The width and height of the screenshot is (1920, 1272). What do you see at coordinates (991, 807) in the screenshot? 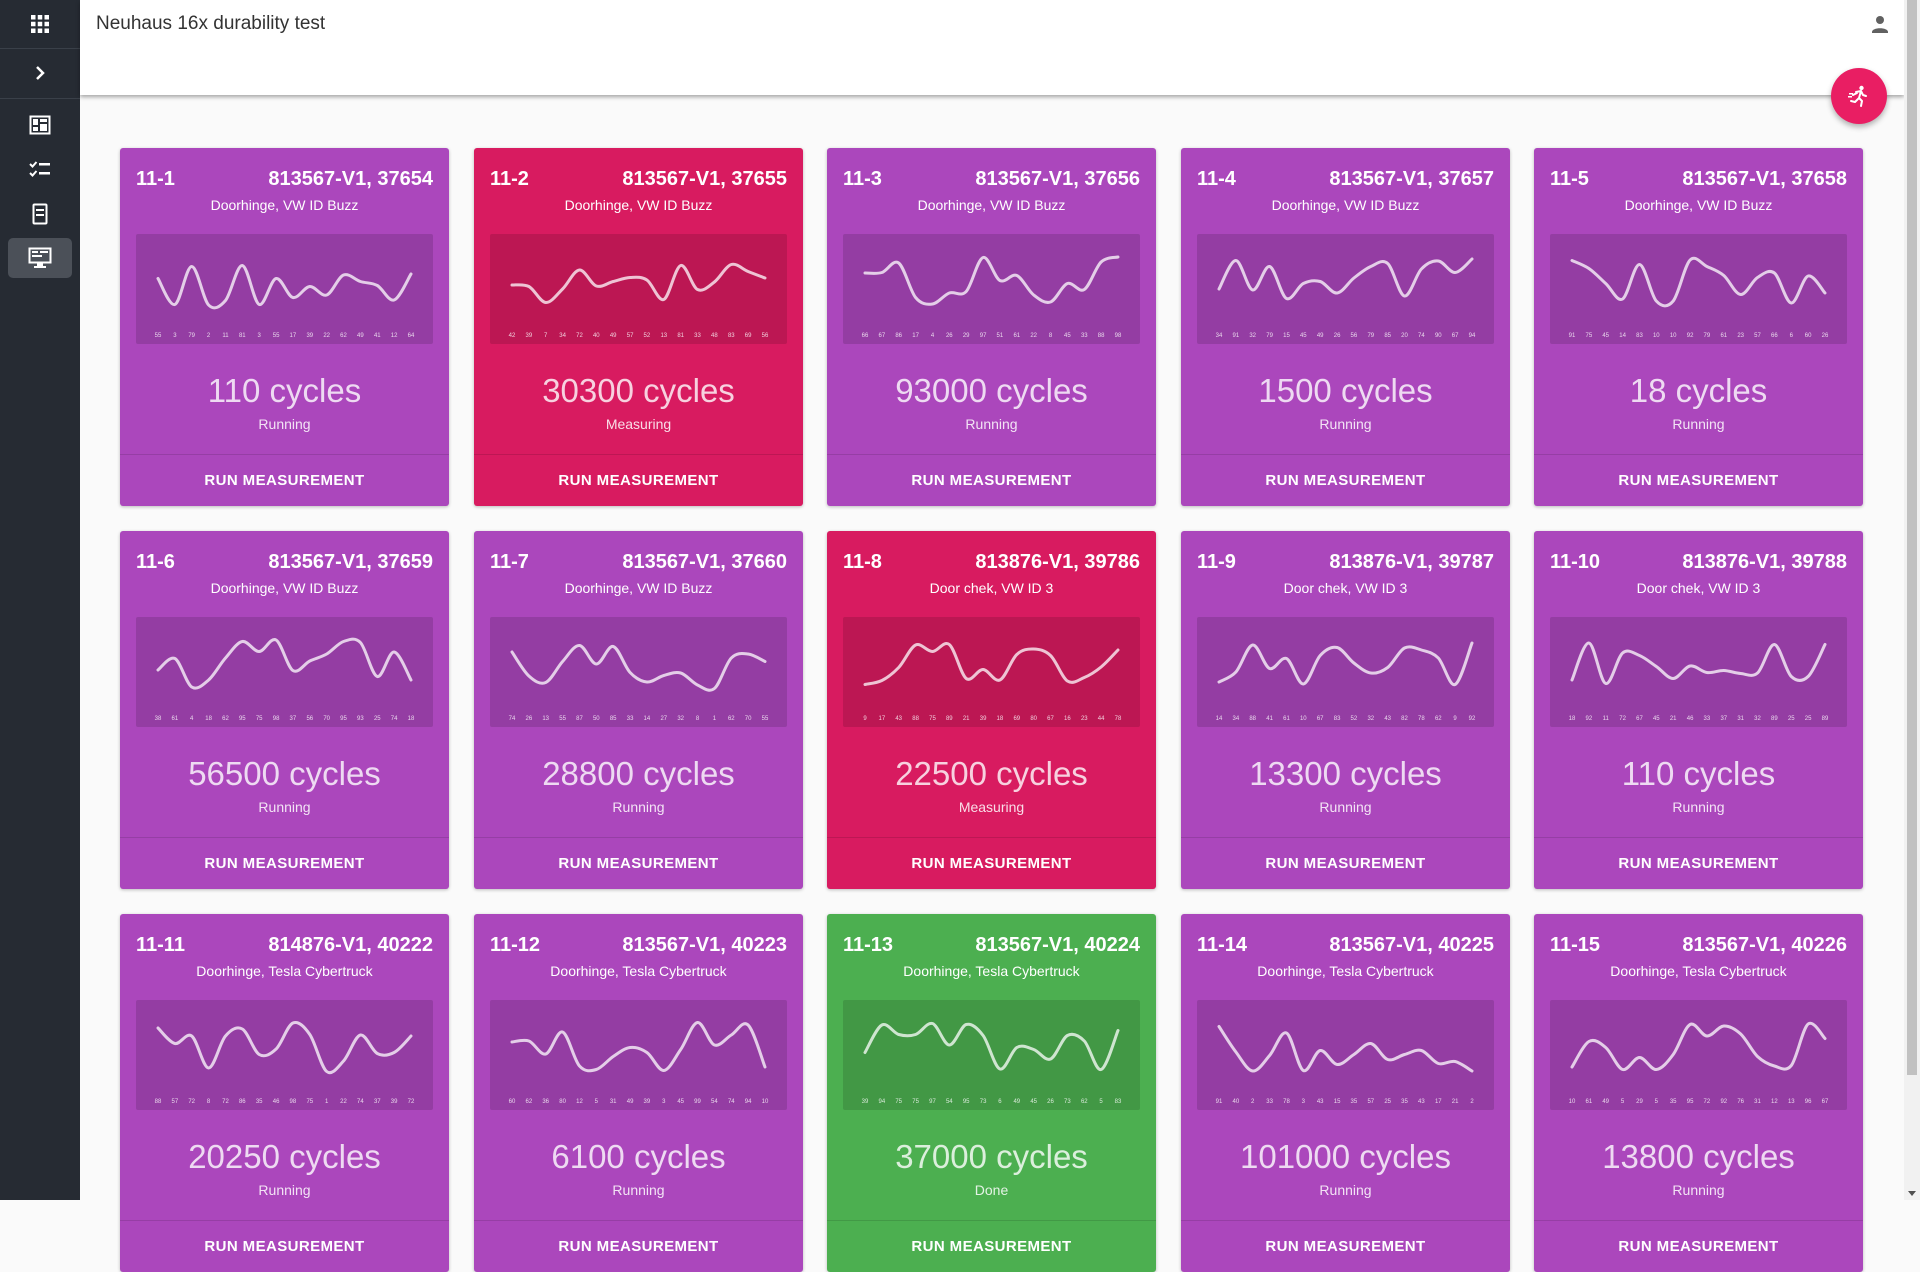
I see `status-label: Measuring` at bounding box center [991, 807].